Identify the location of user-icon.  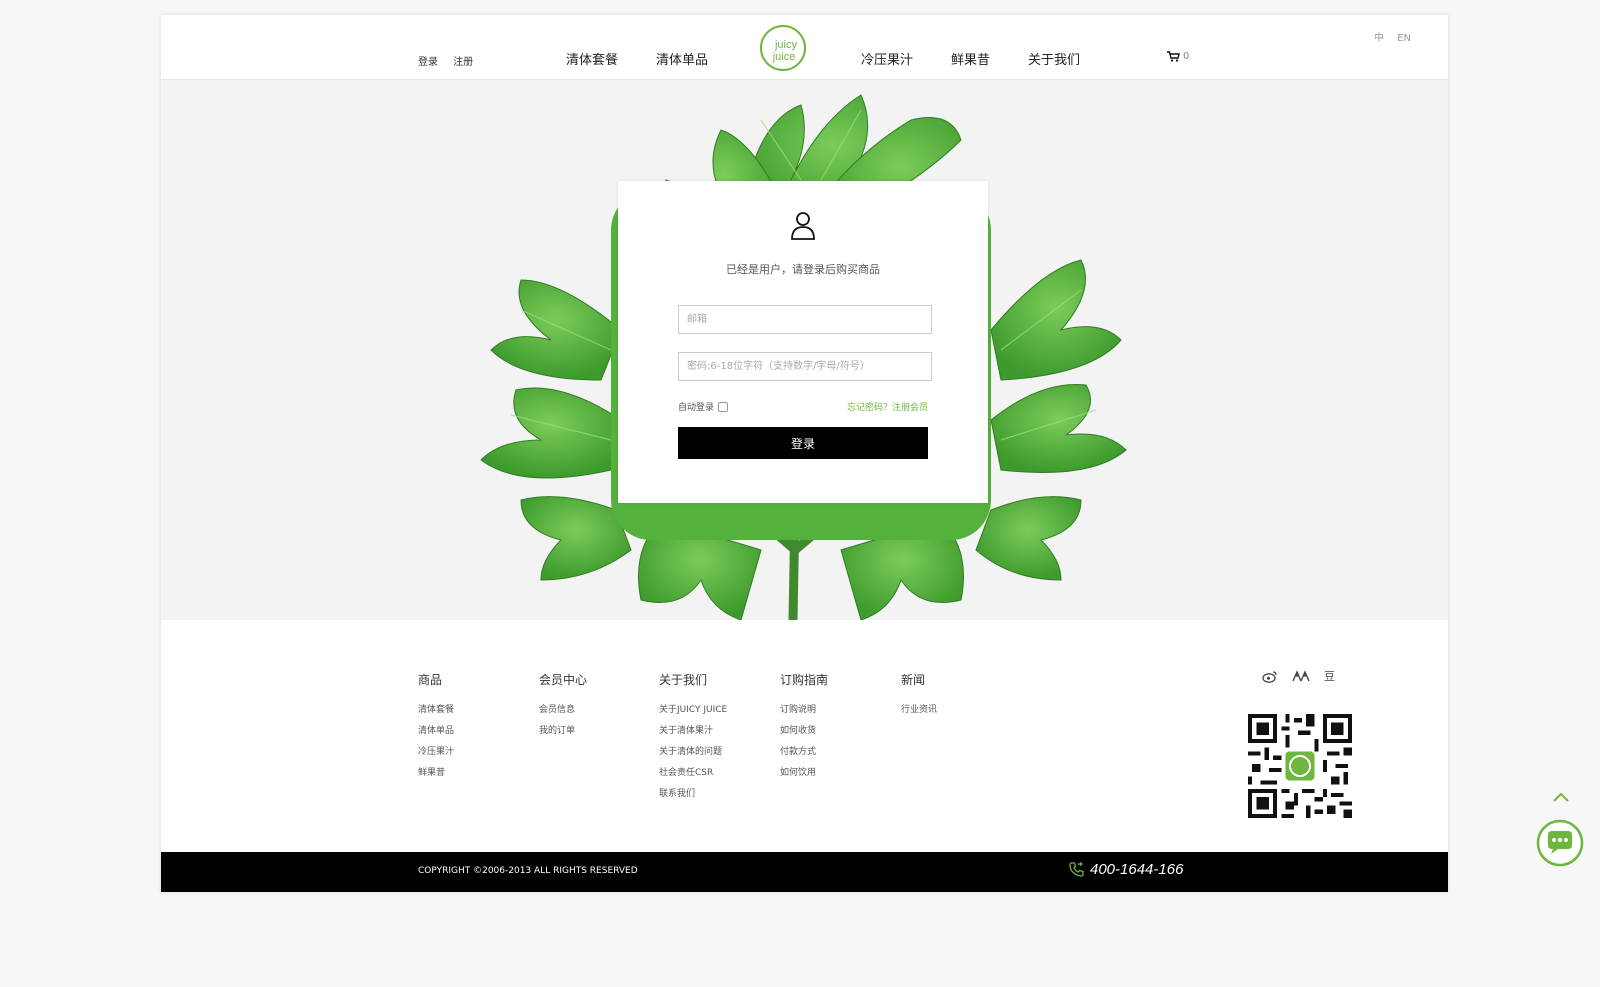
(803, 226).